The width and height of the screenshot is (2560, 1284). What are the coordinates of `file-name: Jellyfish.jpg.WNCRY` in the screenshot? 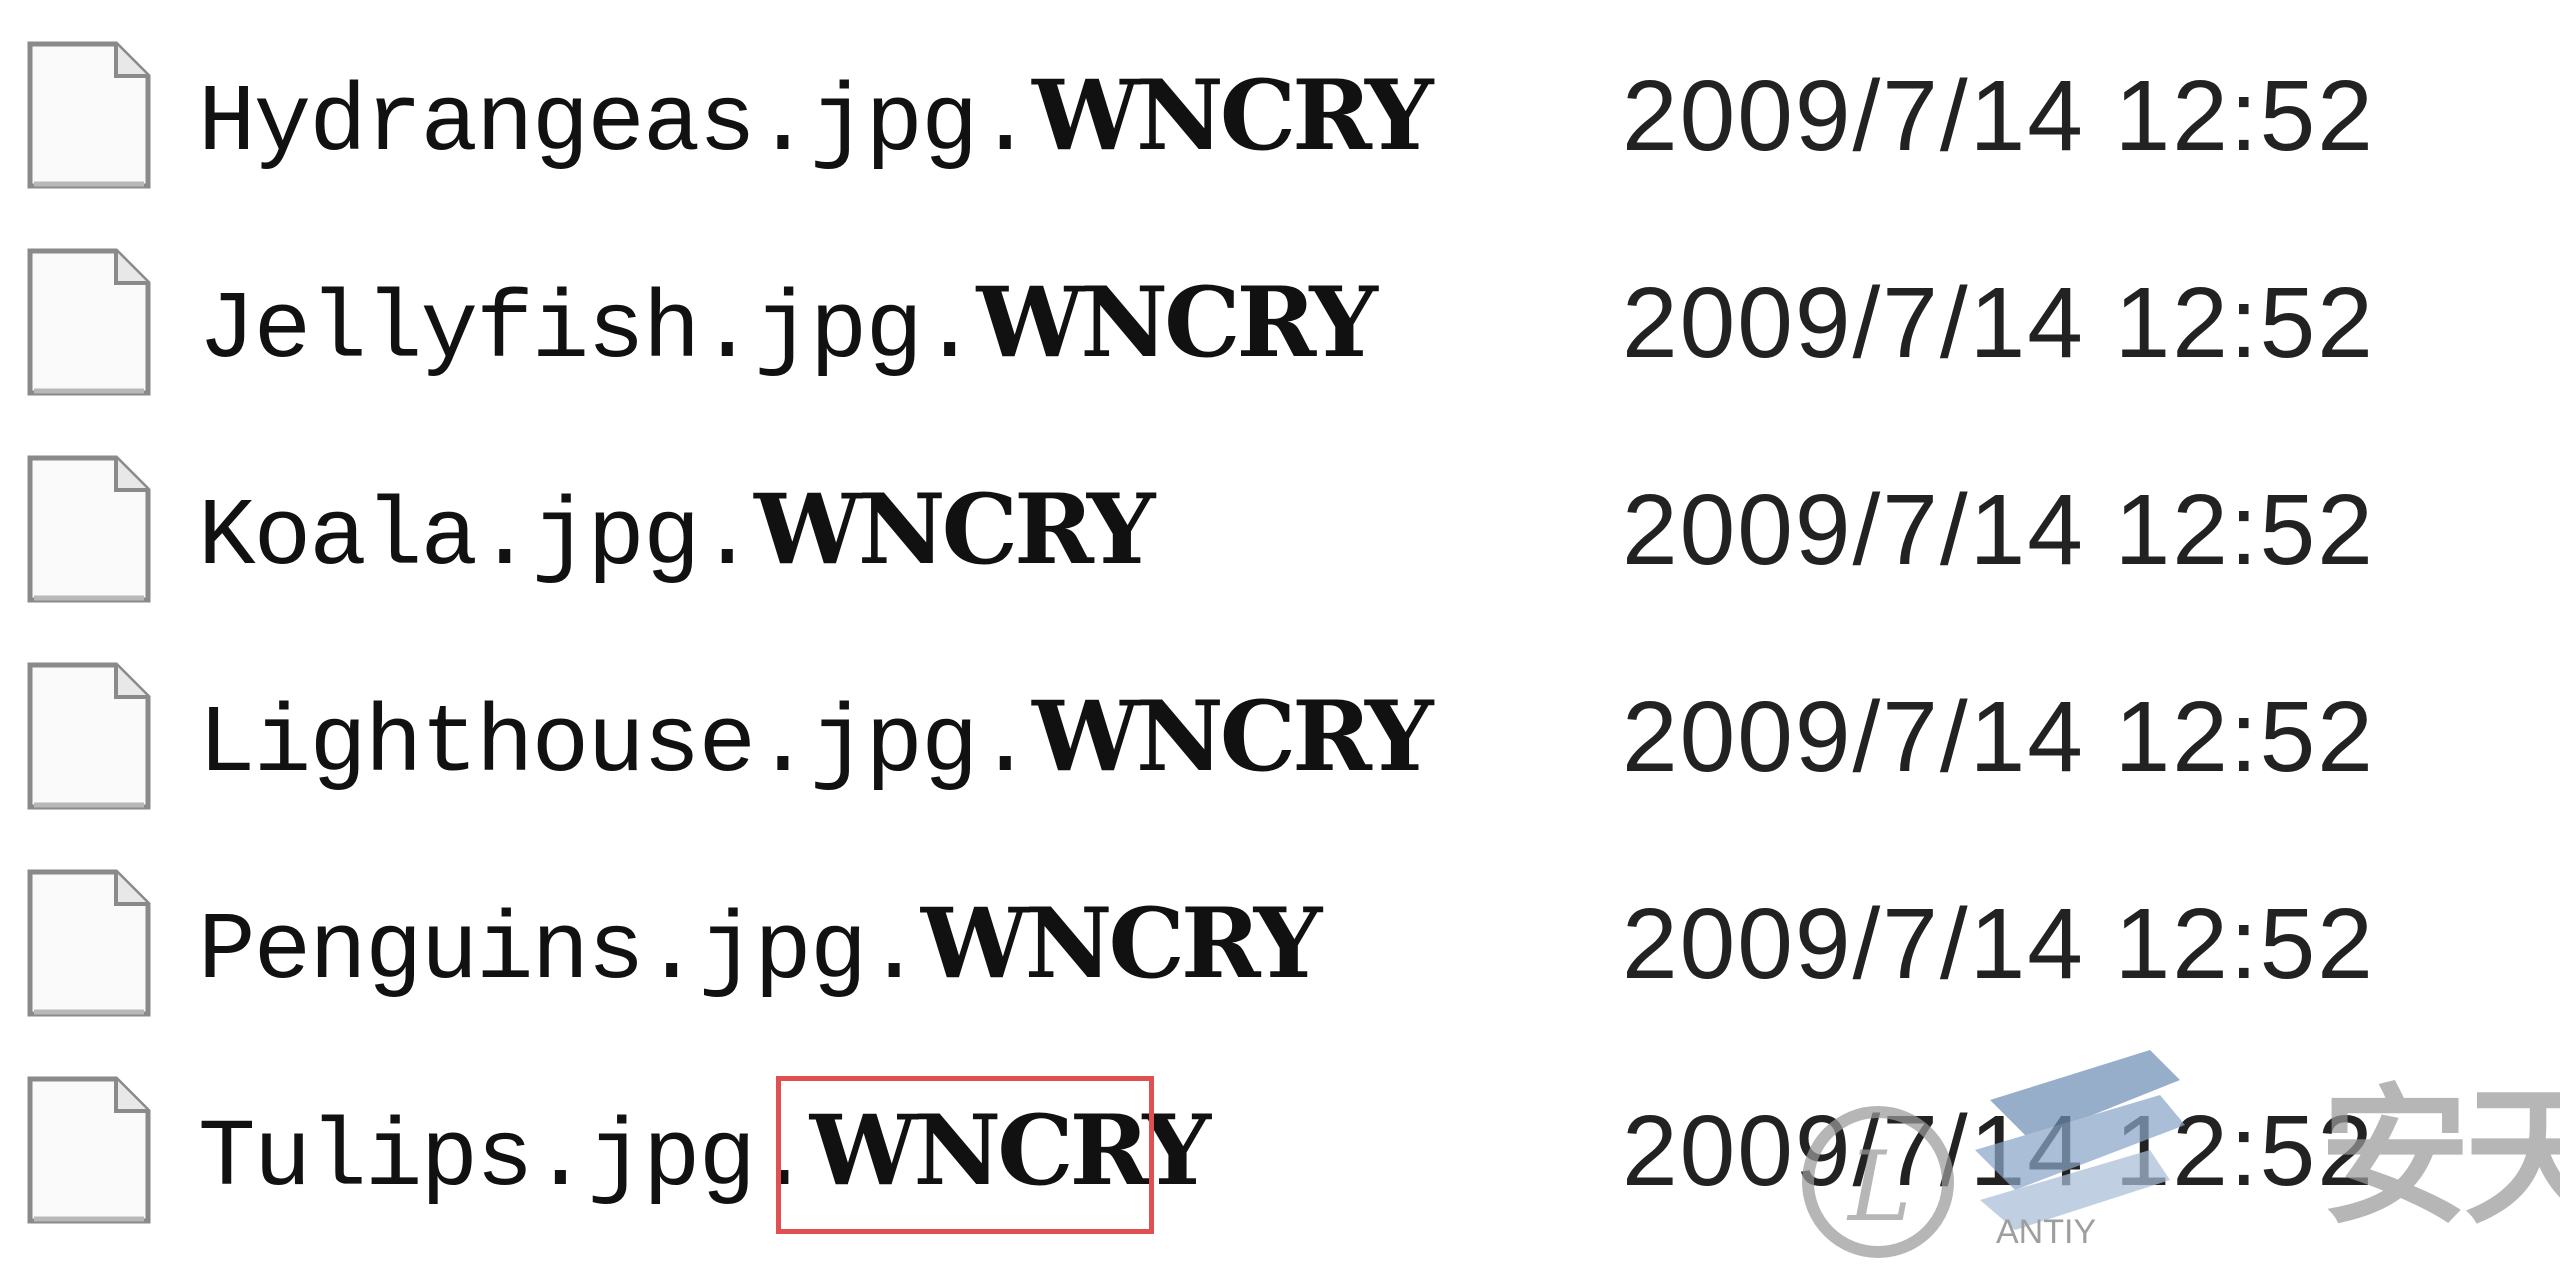 It's located at (788, 324).